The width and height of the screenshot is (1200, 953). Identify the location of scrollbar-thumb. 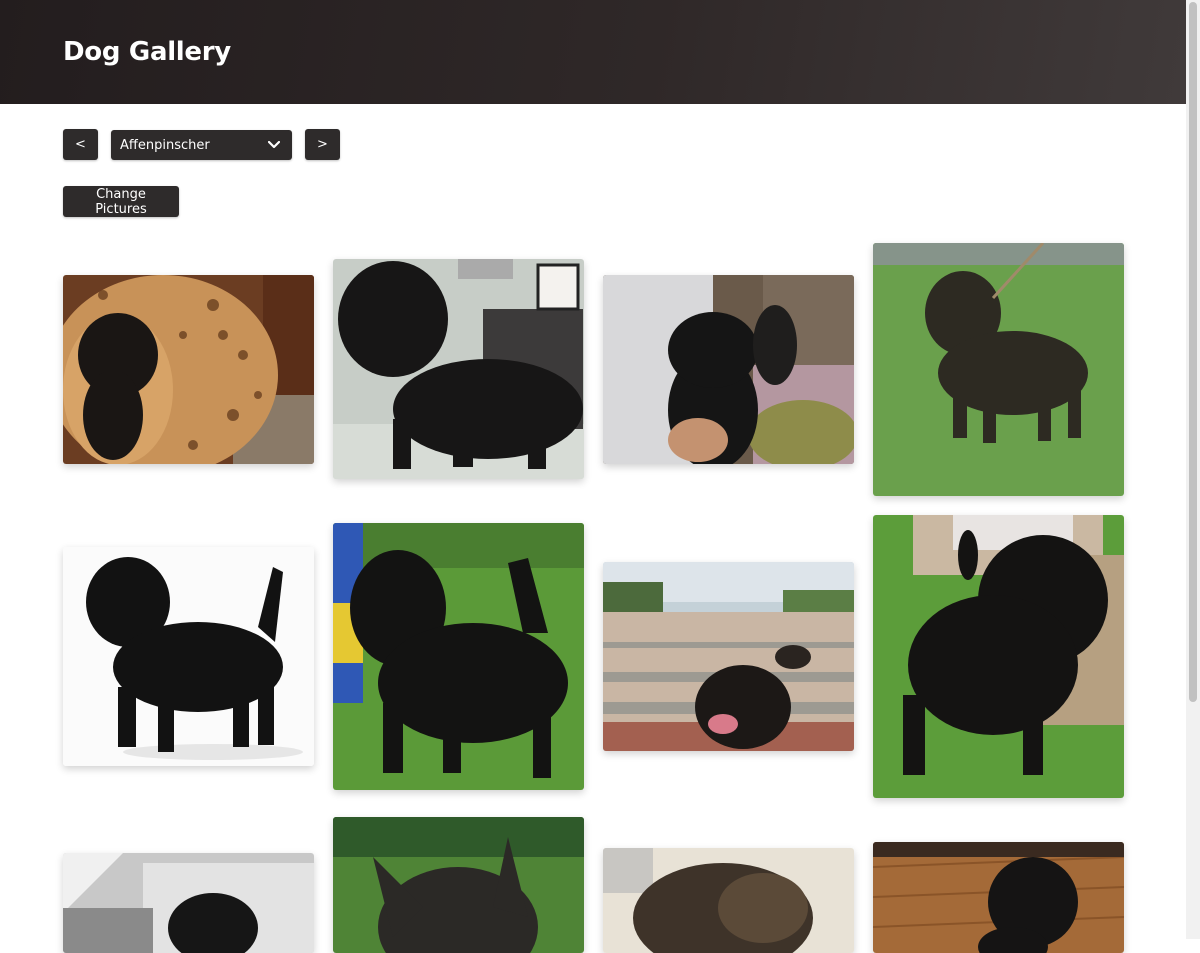
(1193, 352).